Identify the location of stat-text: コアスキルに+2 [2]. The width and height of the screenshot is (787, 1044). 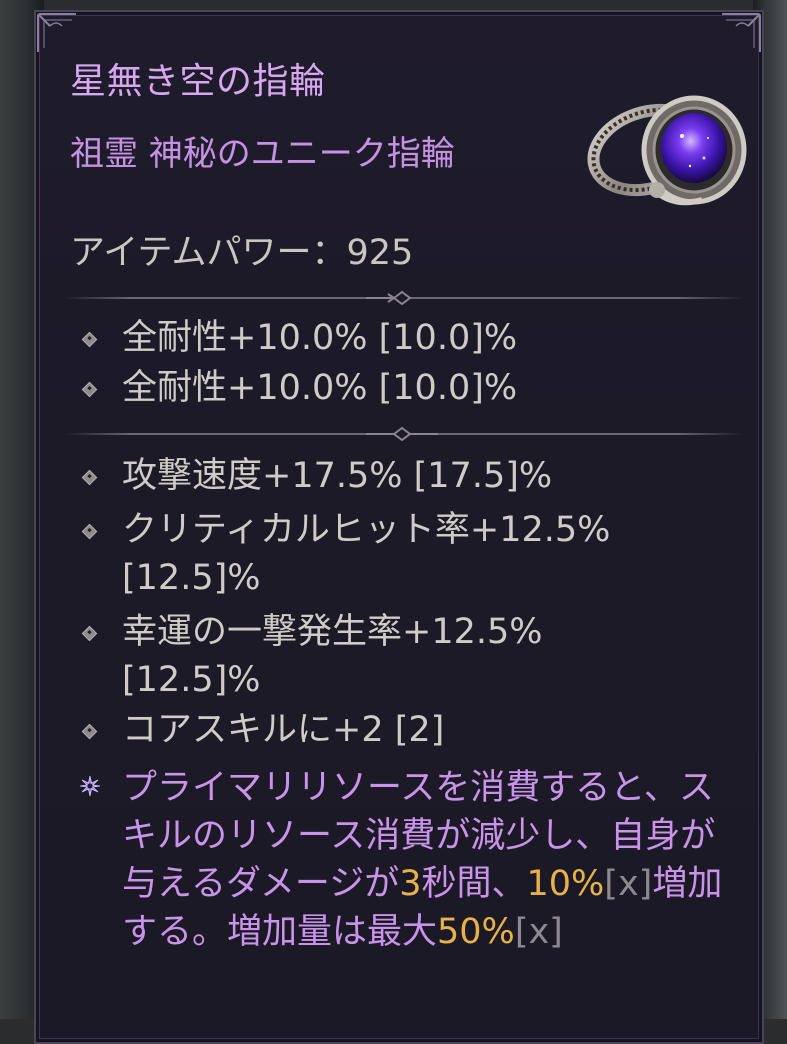
(283, 730).